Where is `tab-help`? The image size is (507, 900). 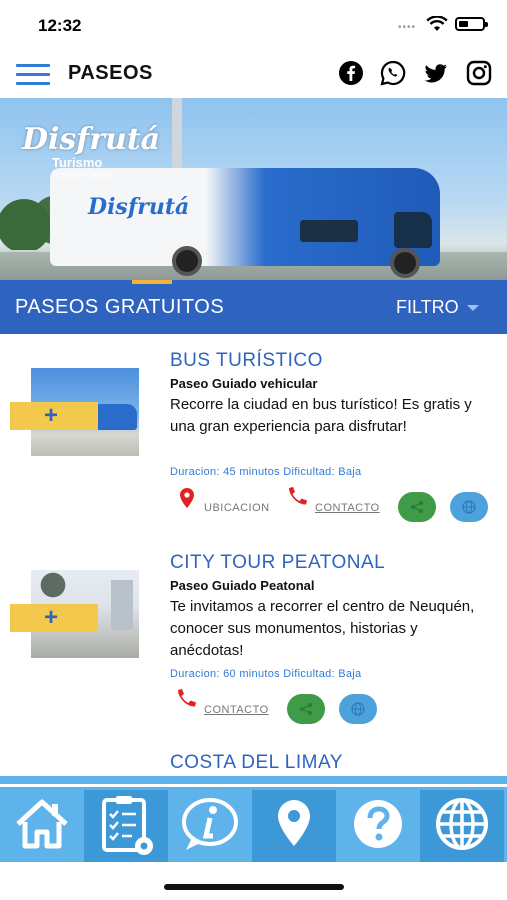
tab-help is located at coordinates (378, 826).